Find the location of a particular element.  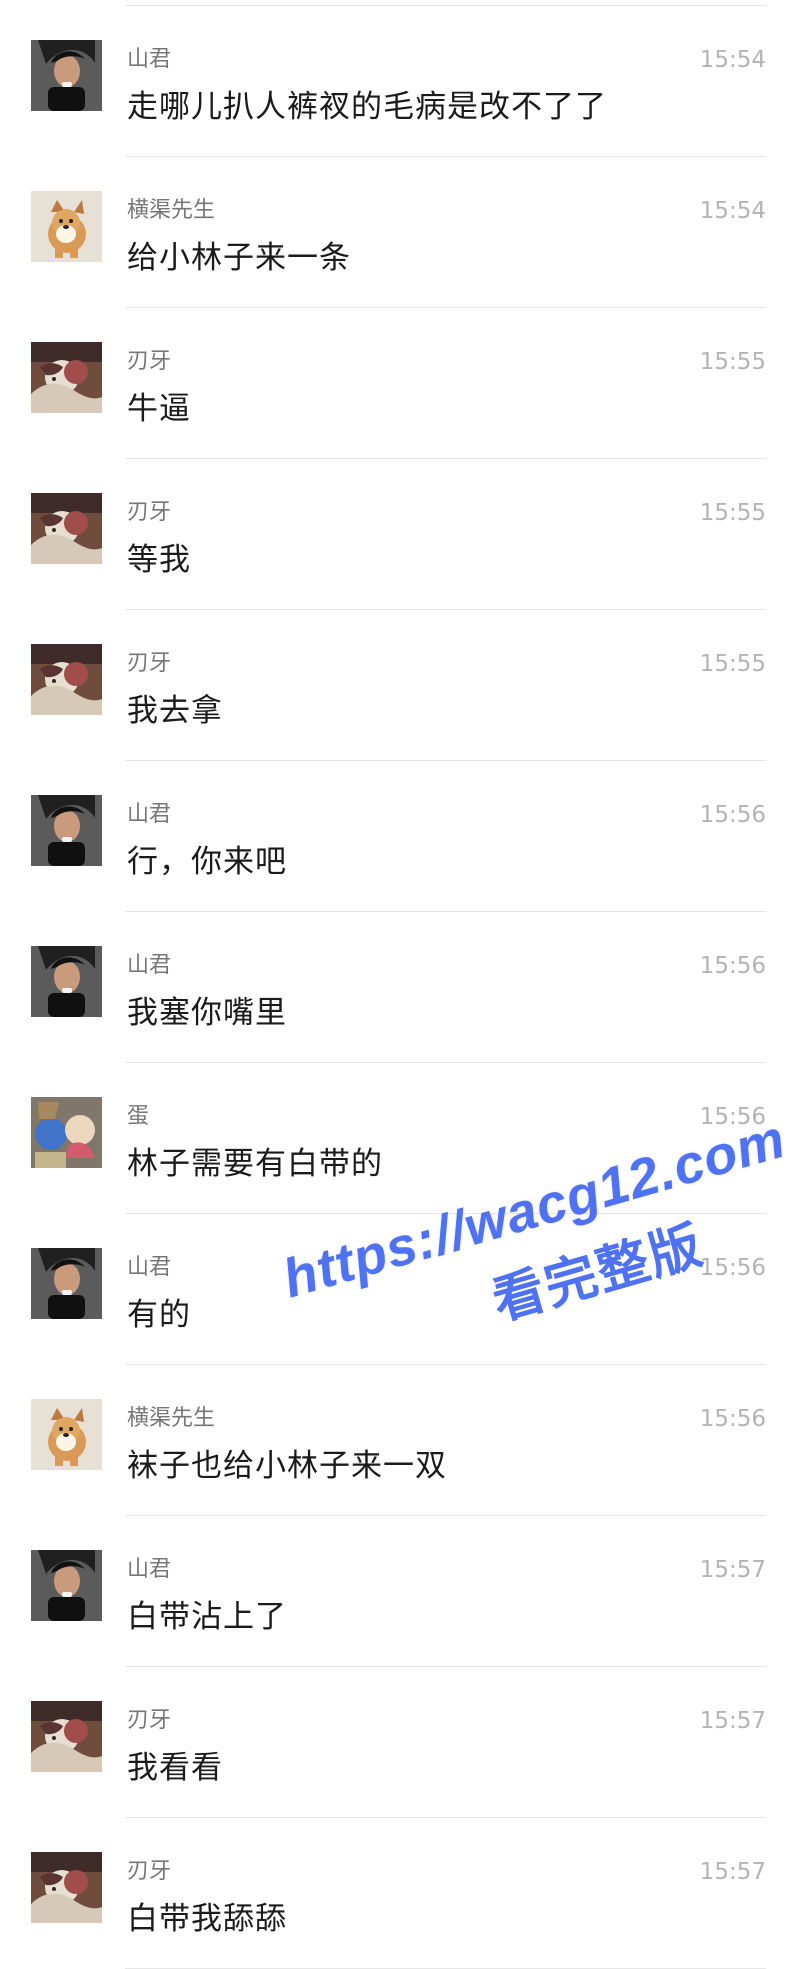

chat-message-row: 横渠先生 15:56 袜子也给小林子来一双 is located at coordinates (400, 1440).